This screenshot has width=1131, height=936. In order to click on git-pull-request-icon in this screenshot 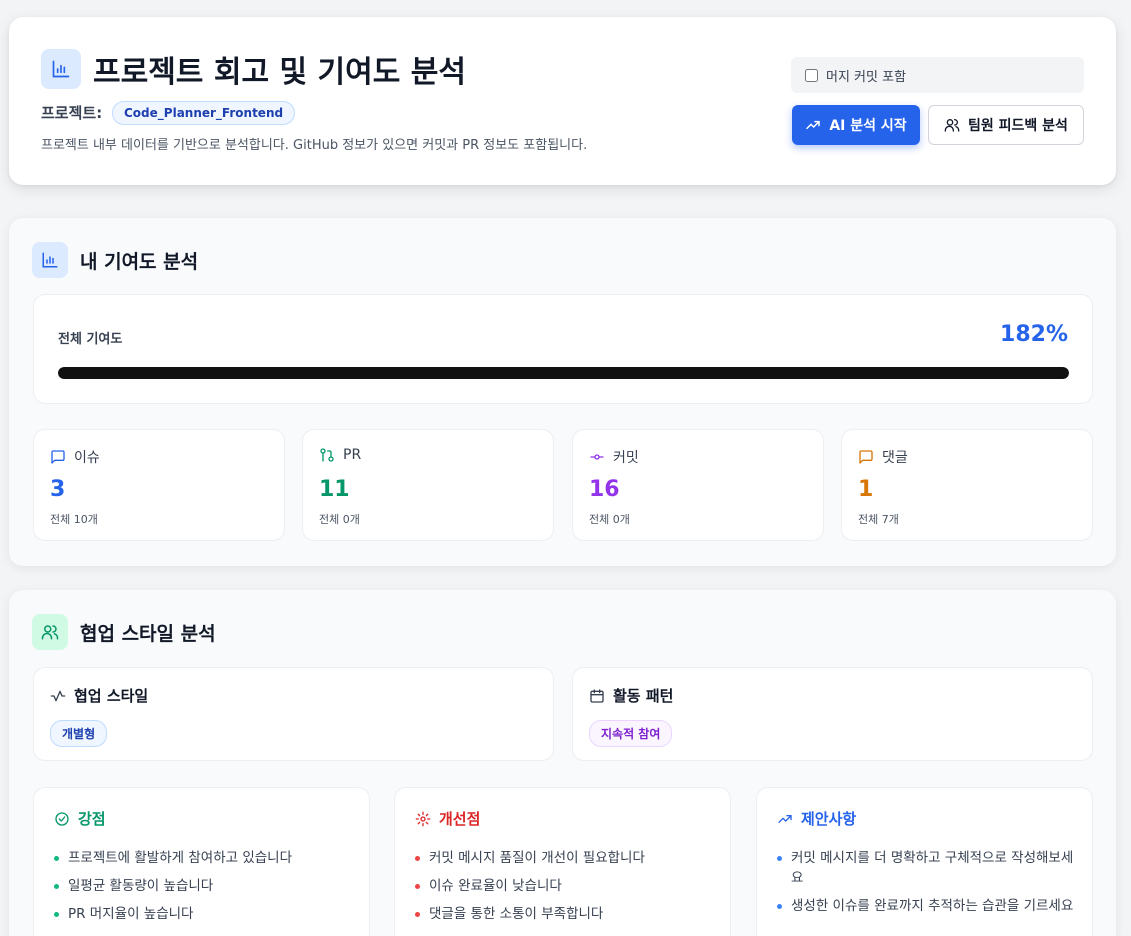, I will do `click(327, 455)`.